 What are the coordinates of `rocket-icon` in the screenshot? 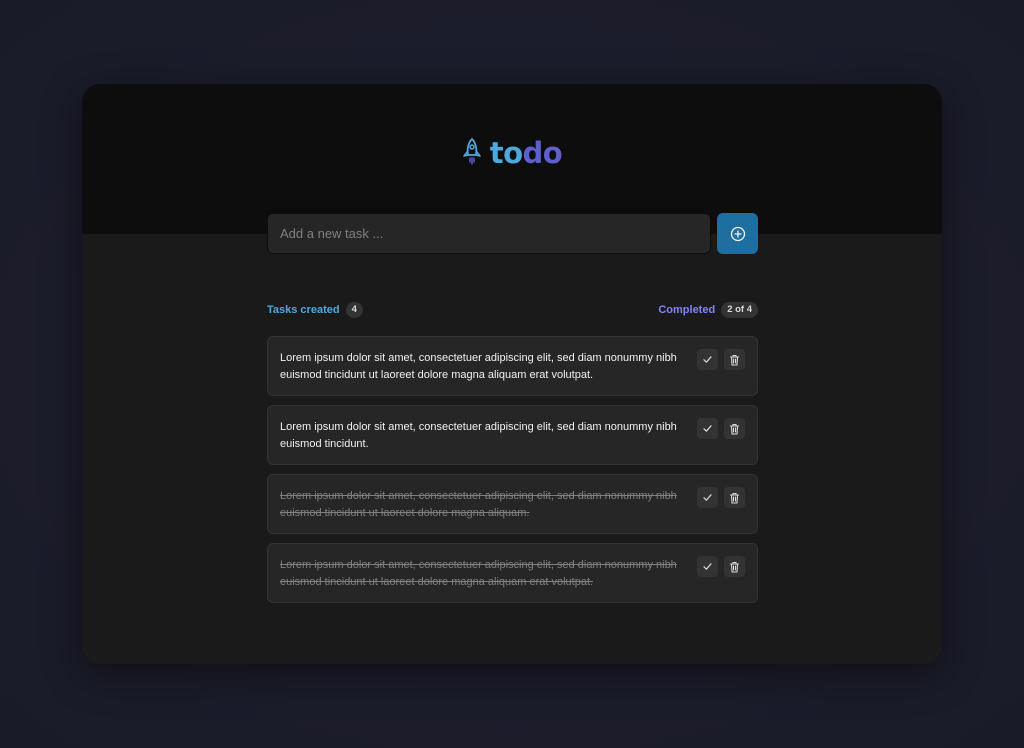 It's located at (472, 153).